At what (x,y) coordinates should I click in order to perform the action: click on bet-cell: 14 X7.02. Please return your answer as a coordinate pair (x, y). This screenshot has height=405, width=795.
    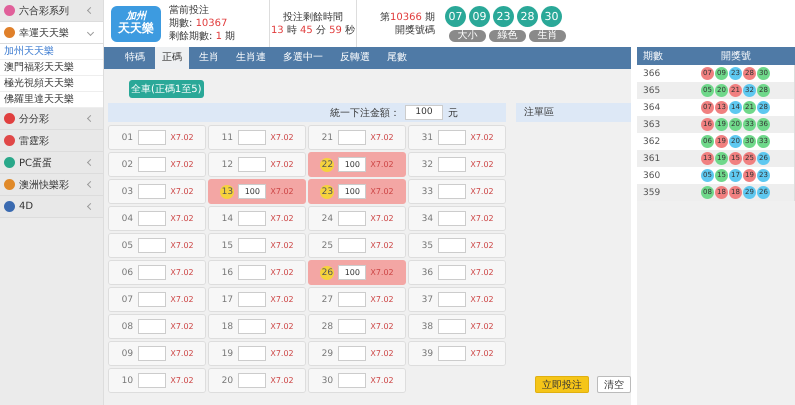
    Looking at the image, I should click on (257, 218).